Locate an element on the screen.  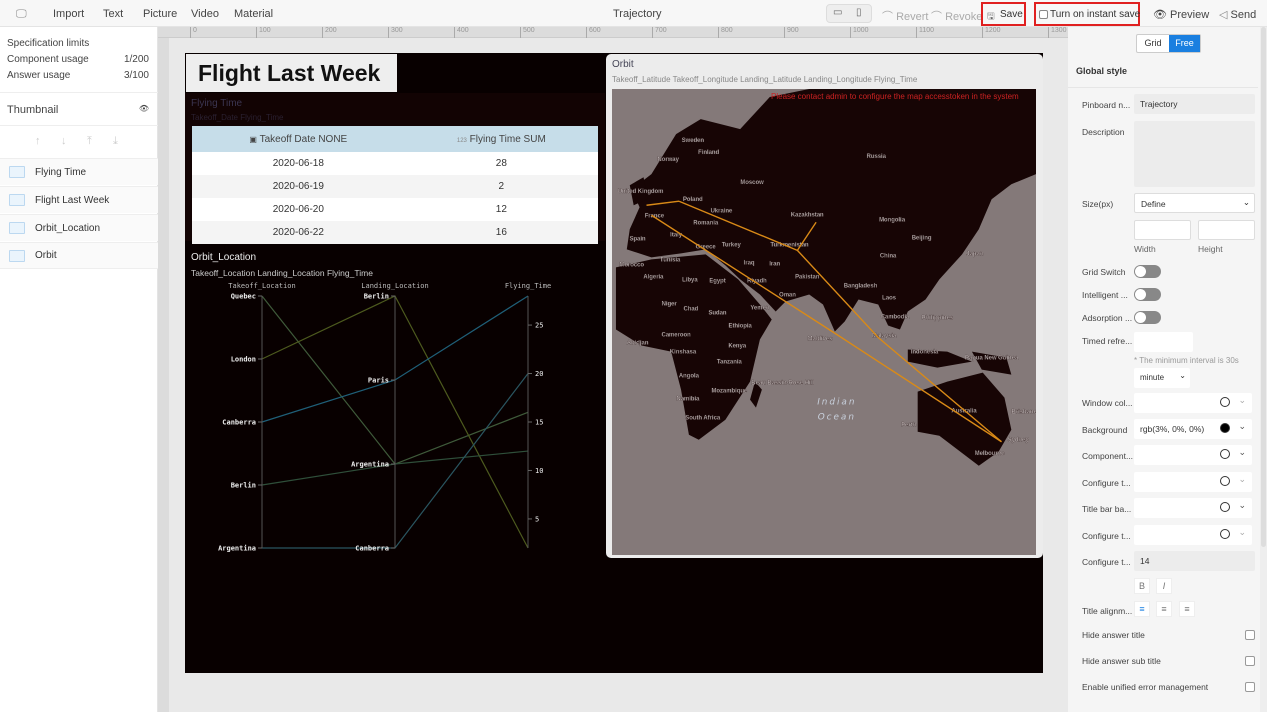
cell: 2020-06-20 is located at coordinates (298, 209).